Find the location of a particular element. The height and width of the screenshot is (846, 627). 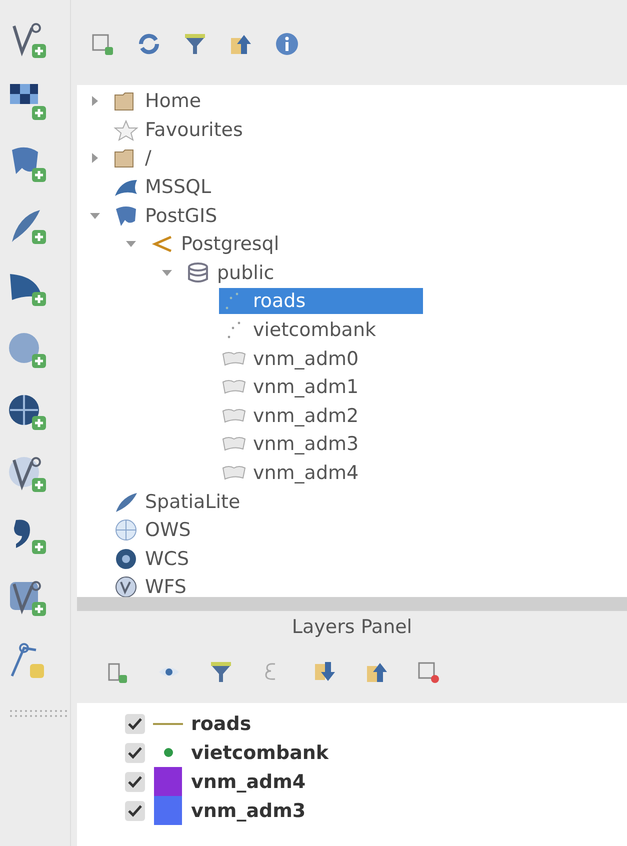

tree-item: PostGIS is located at coordinates (167, 215).